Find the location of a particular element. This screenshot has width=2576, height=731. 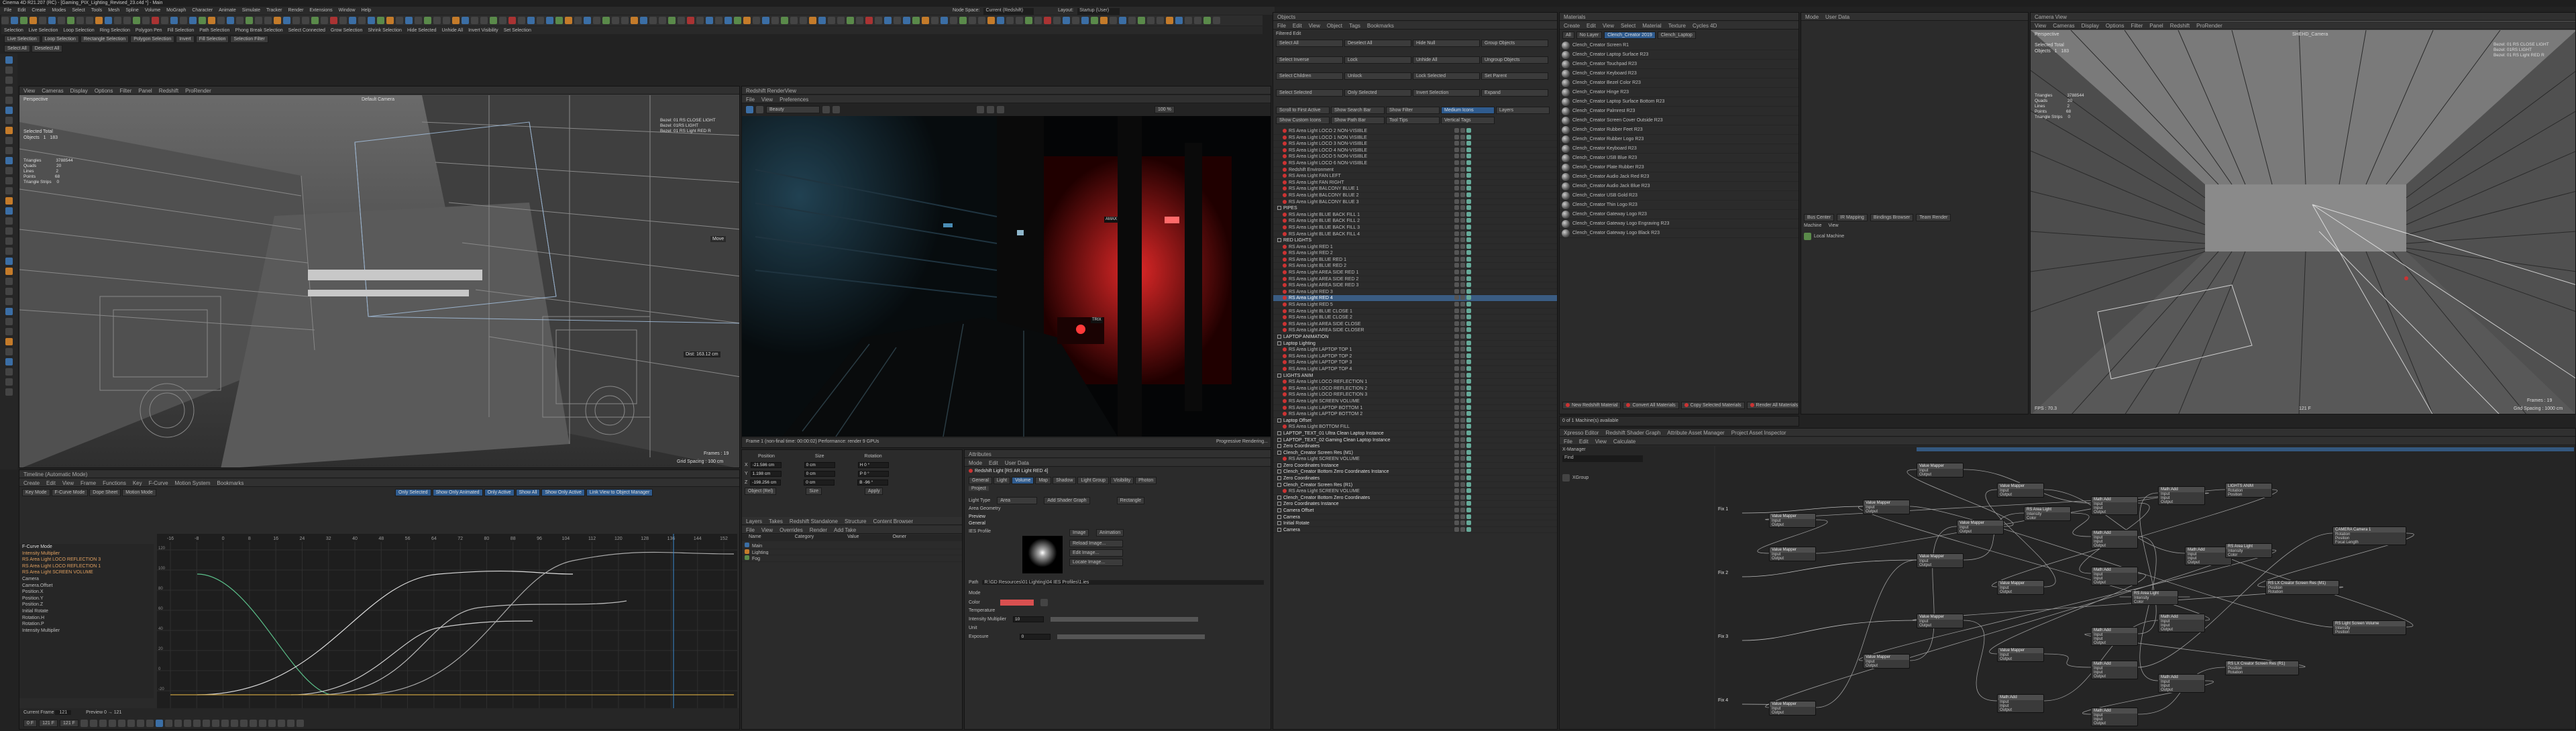

ies-thumbnail is located at coordinates (1042, 554).